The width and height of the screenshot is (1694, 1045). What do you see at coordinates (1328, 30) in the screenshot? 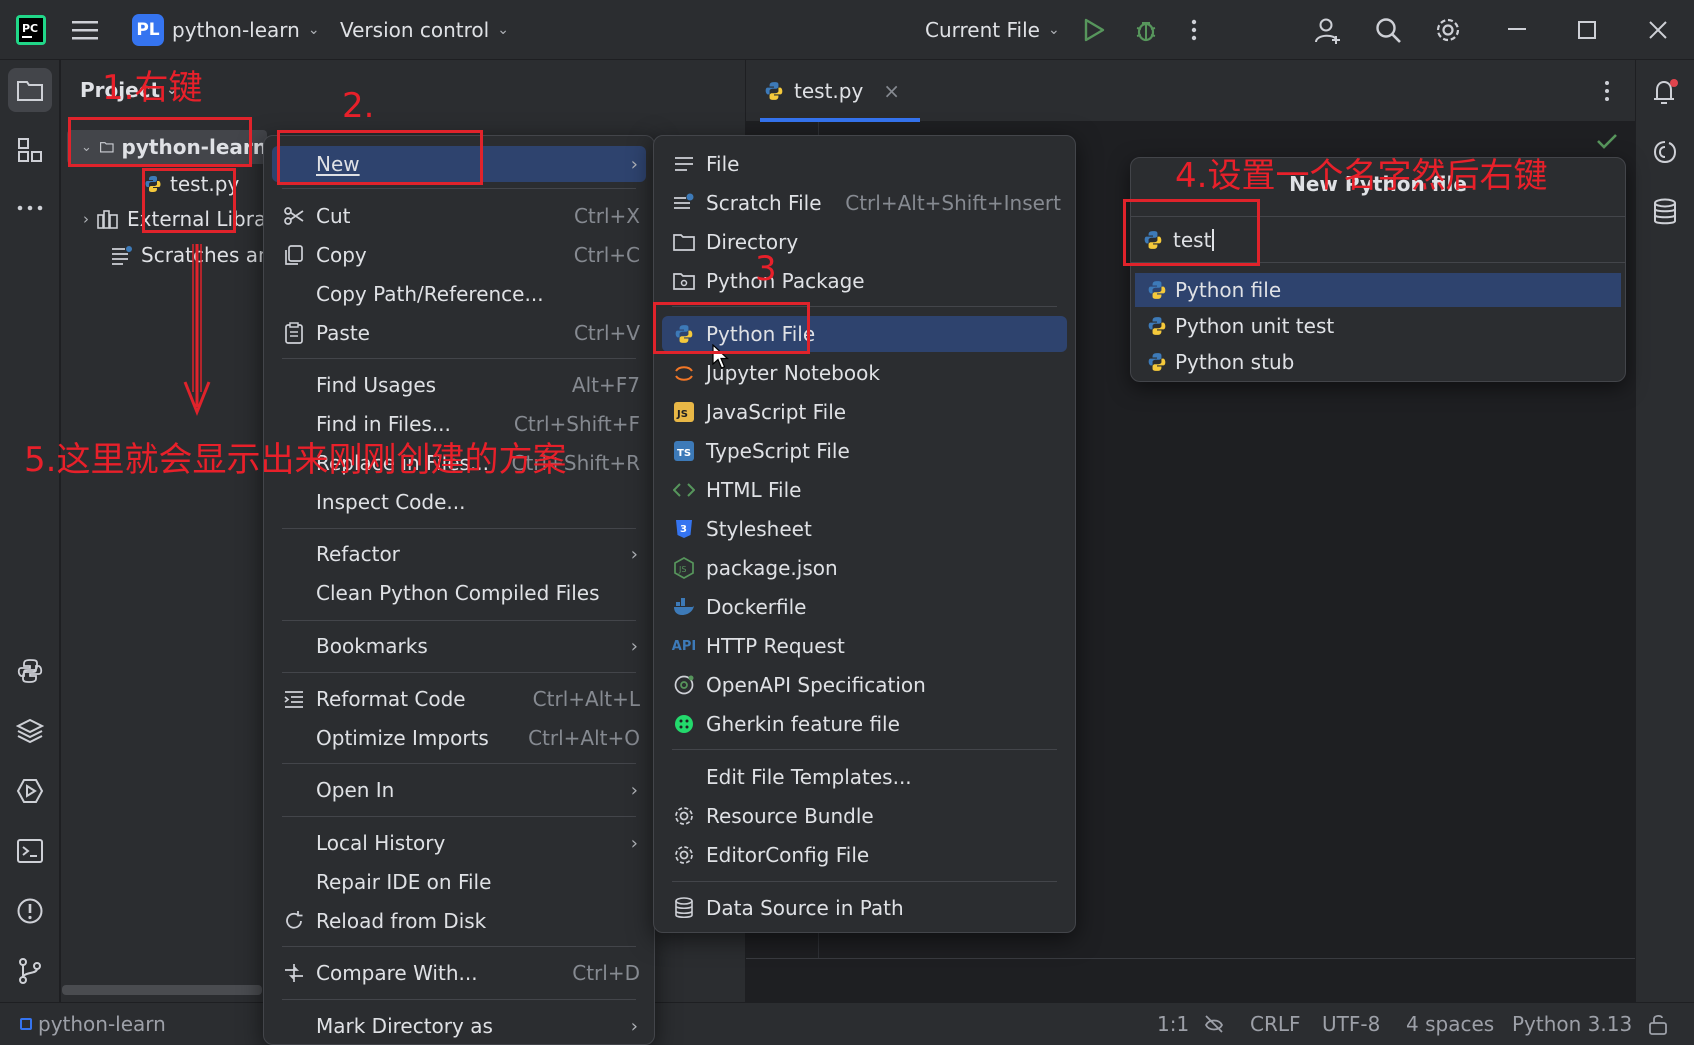
I see `add-user-icon` at bounding box center [1328, 30].